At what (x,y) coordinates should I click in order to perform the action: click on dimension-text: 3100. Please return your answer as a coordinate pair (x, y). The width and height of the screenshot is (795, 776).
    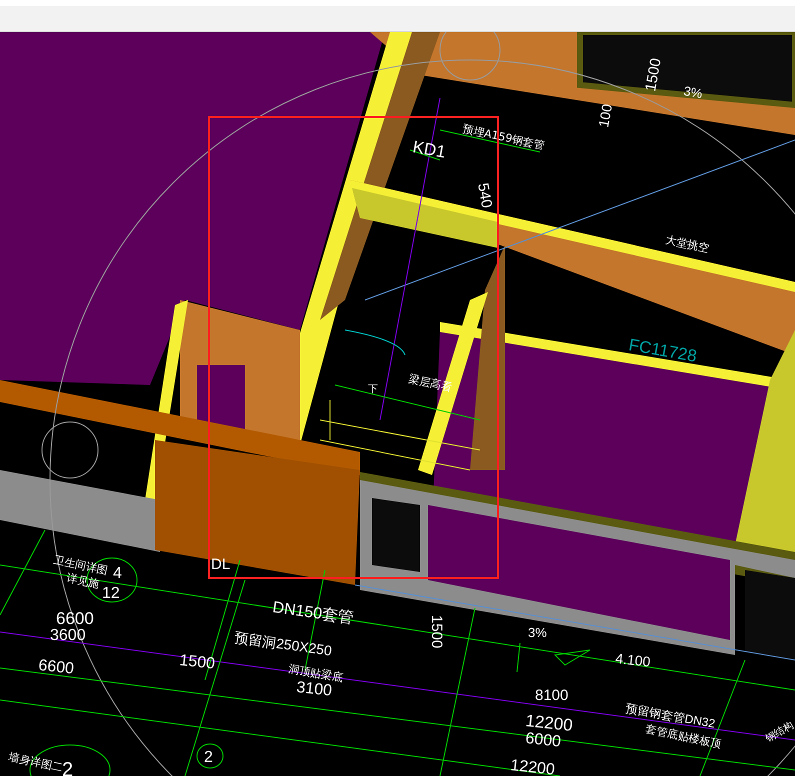
    Looking at the image, I should click on (314, 689).